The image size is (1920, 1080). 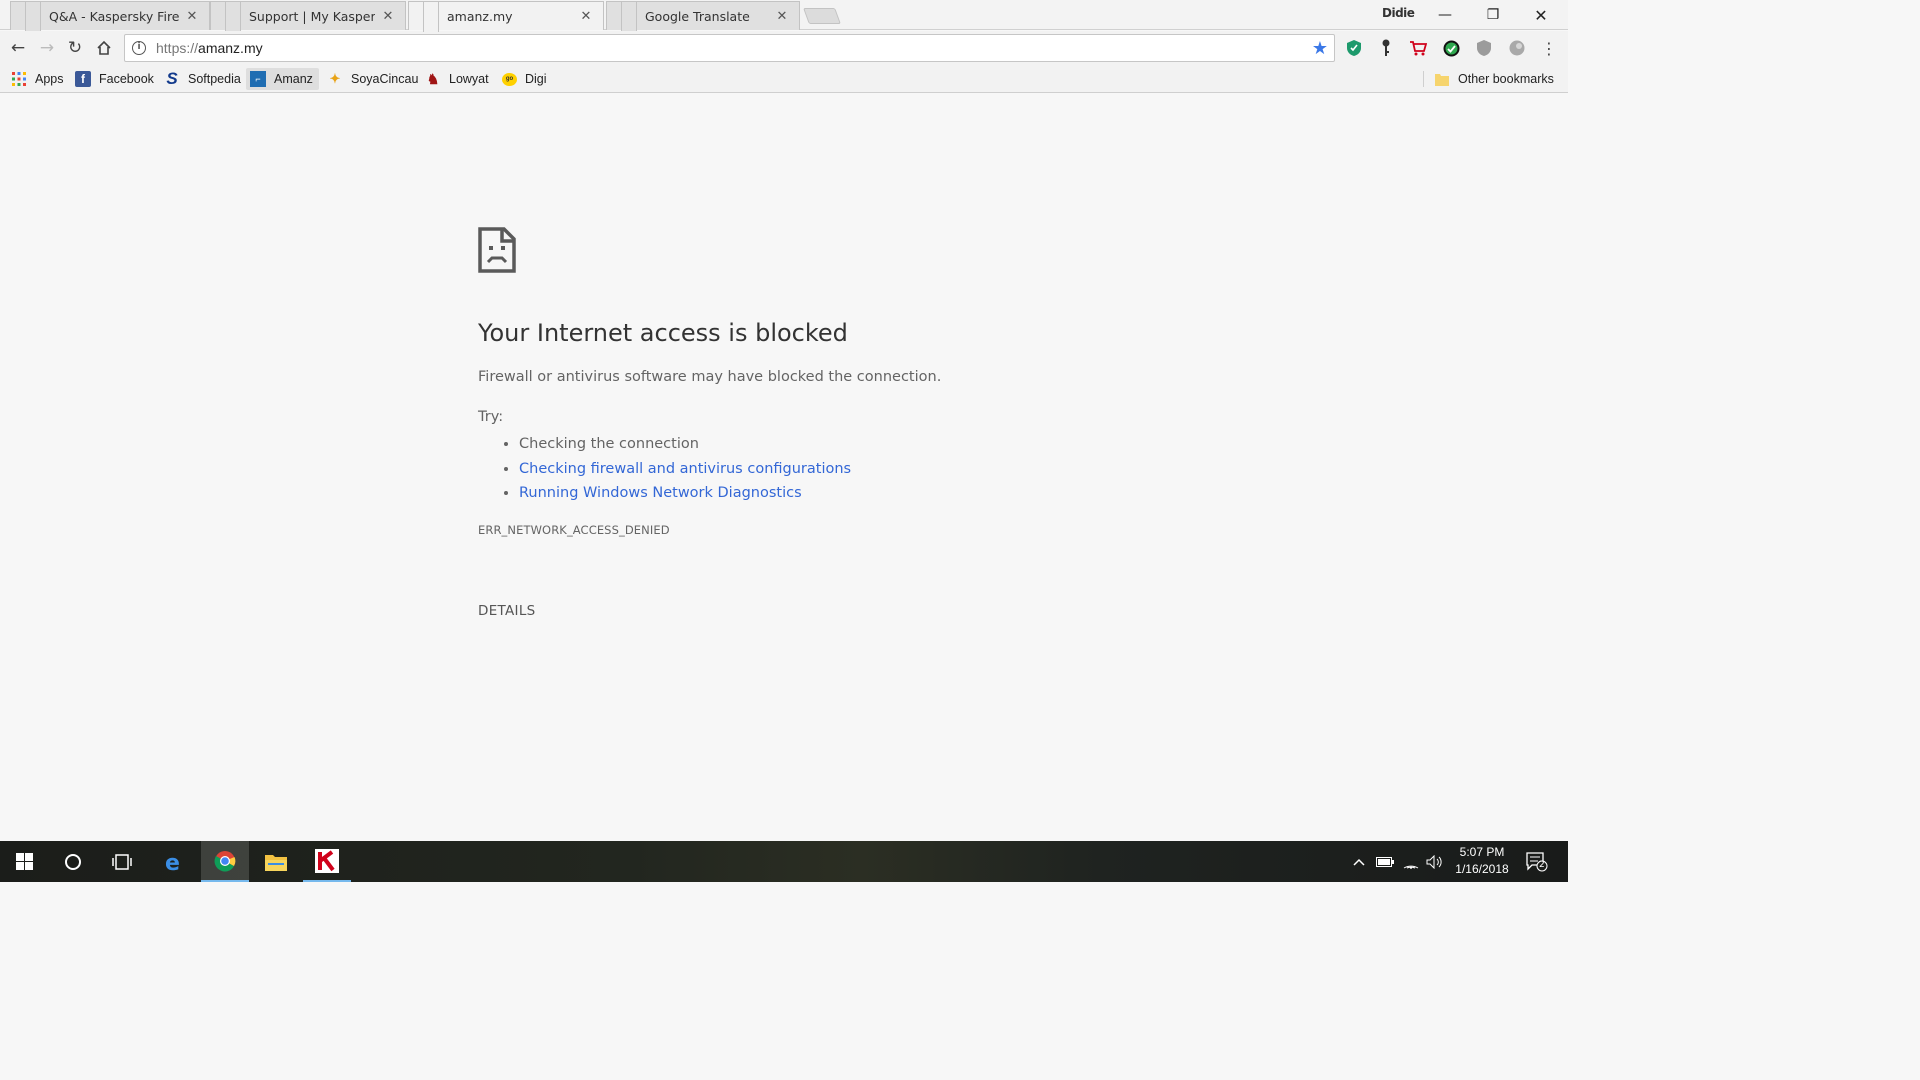 I want to click on notification-count: 2, so click(x=1542, y=865).